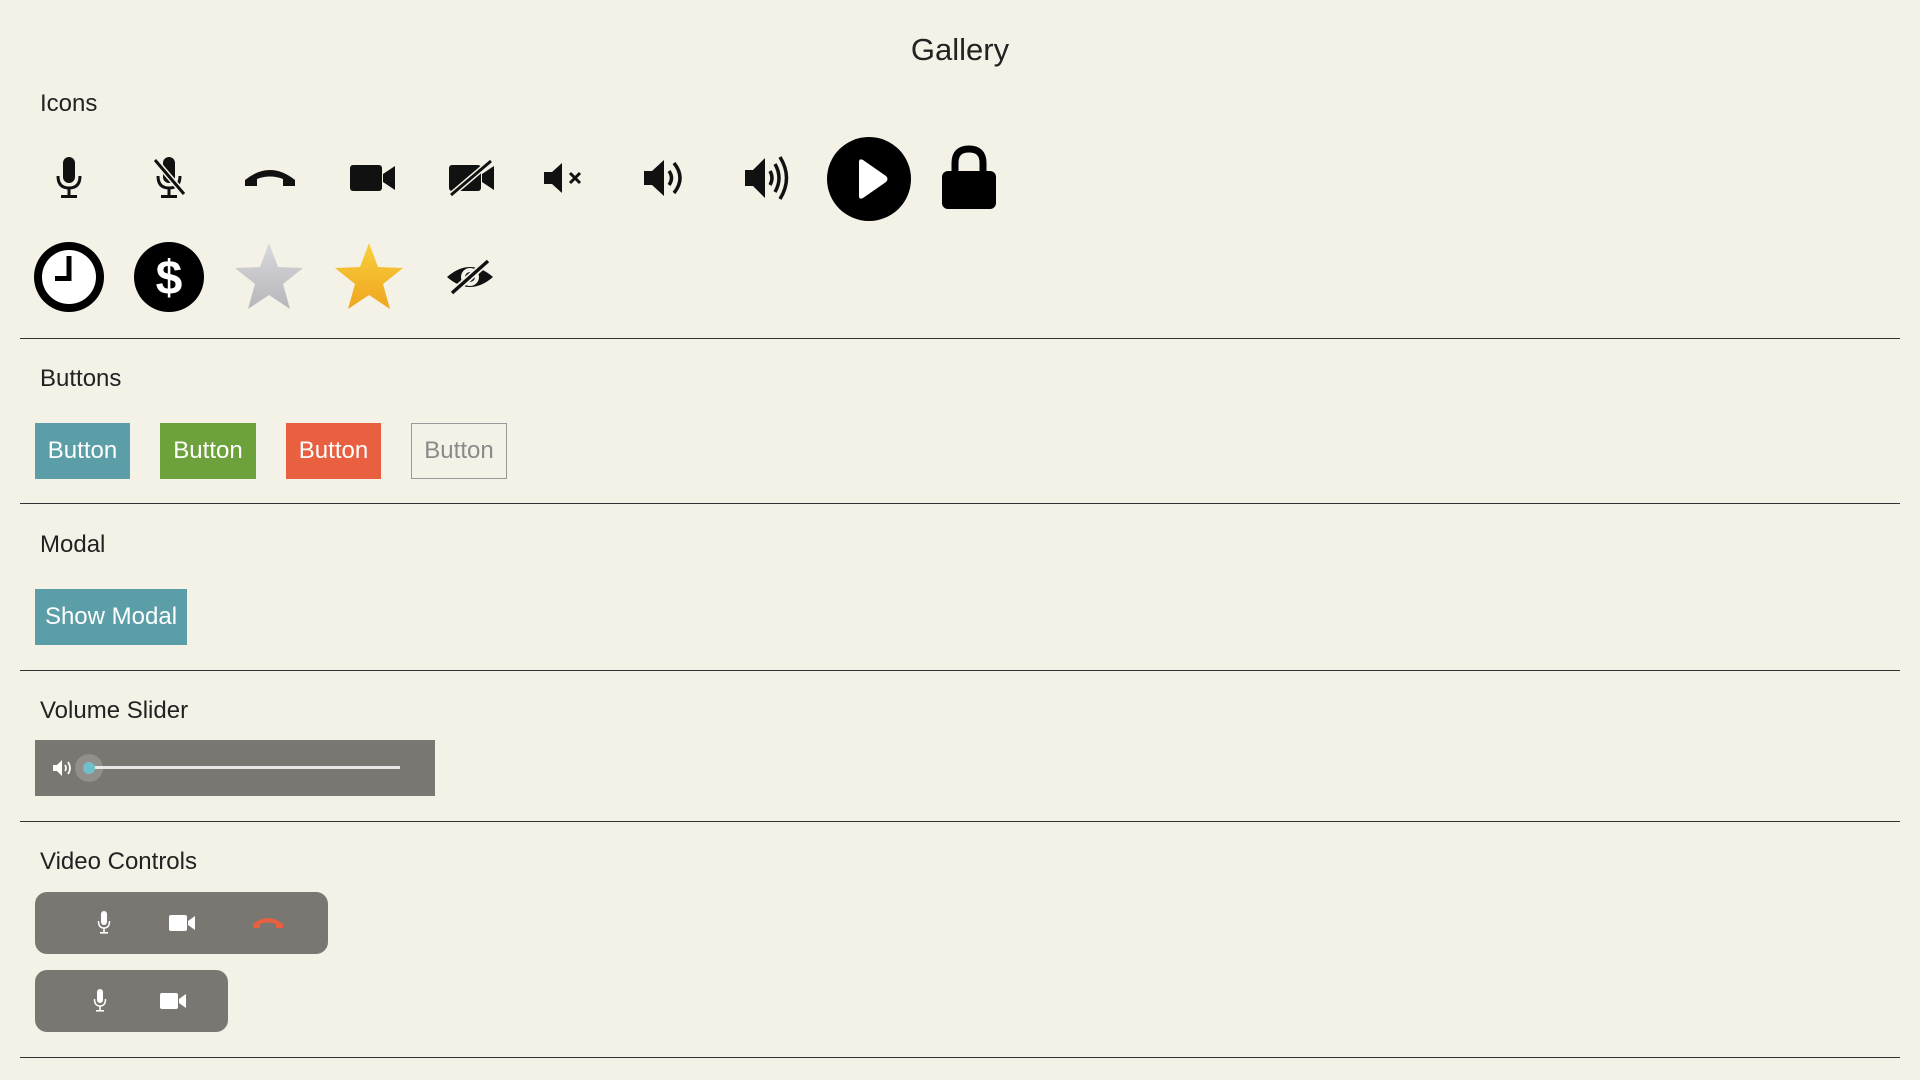 The height and width of the screenshot is (1080, 1920). Describe the element at coordinates (208, 451) in the screenshot. I see `success-button: Button` at that location.